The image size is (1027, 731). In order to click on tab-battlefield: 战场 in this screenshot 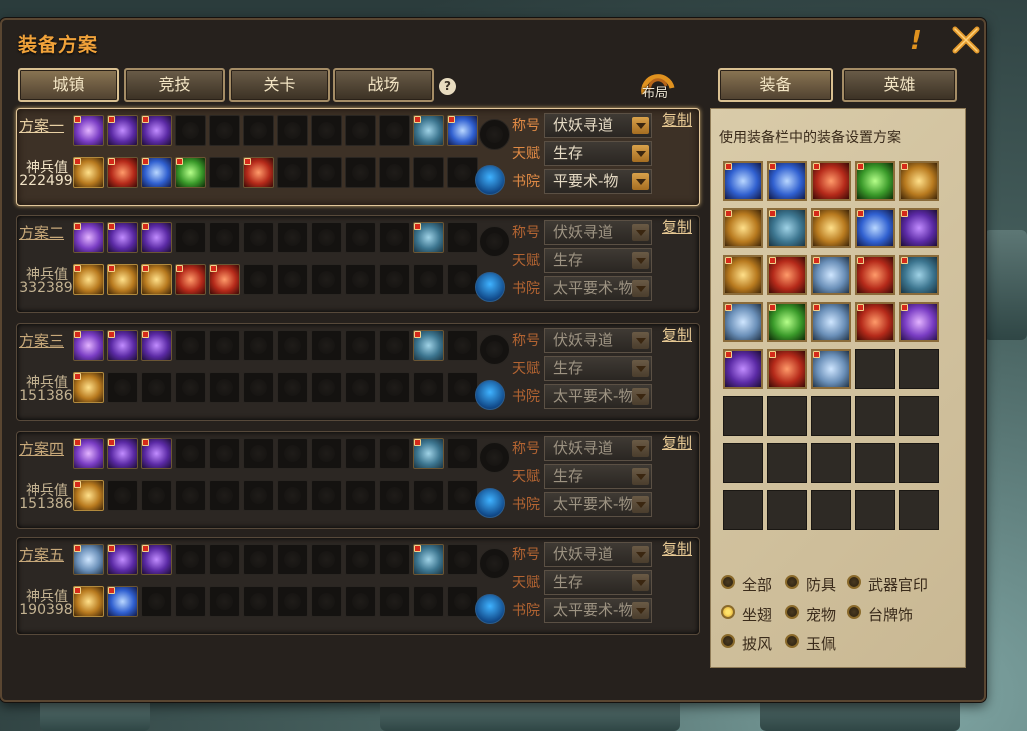, I will do `click(383, 85)`.